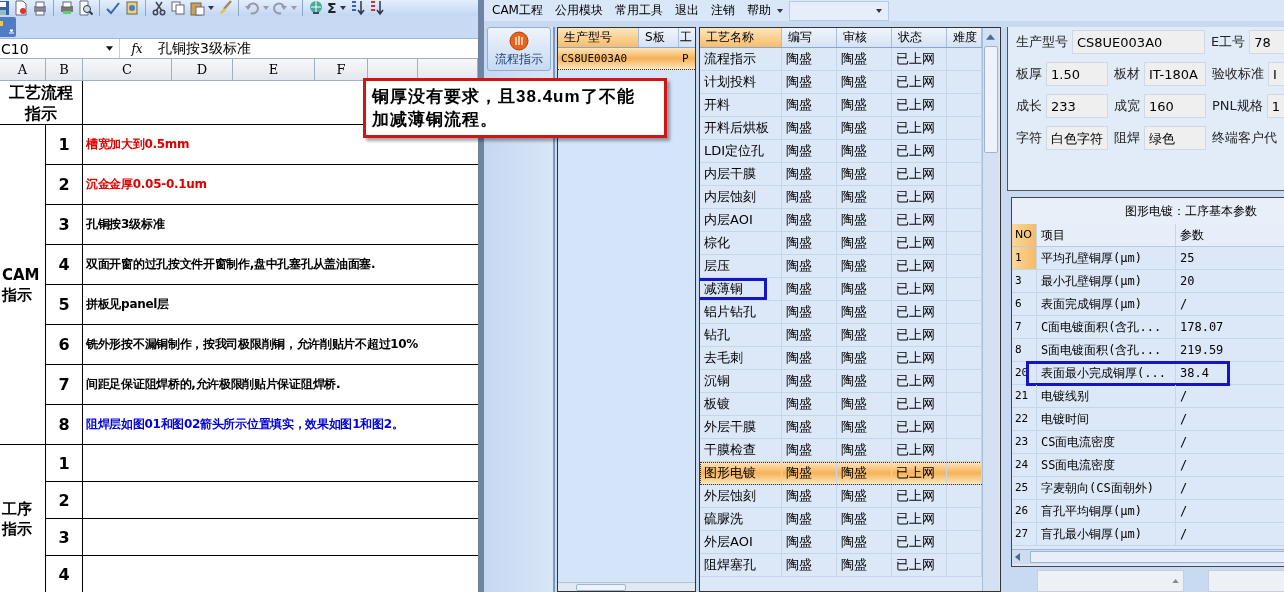  I want to click on function-label: fx, so click(137, 48).